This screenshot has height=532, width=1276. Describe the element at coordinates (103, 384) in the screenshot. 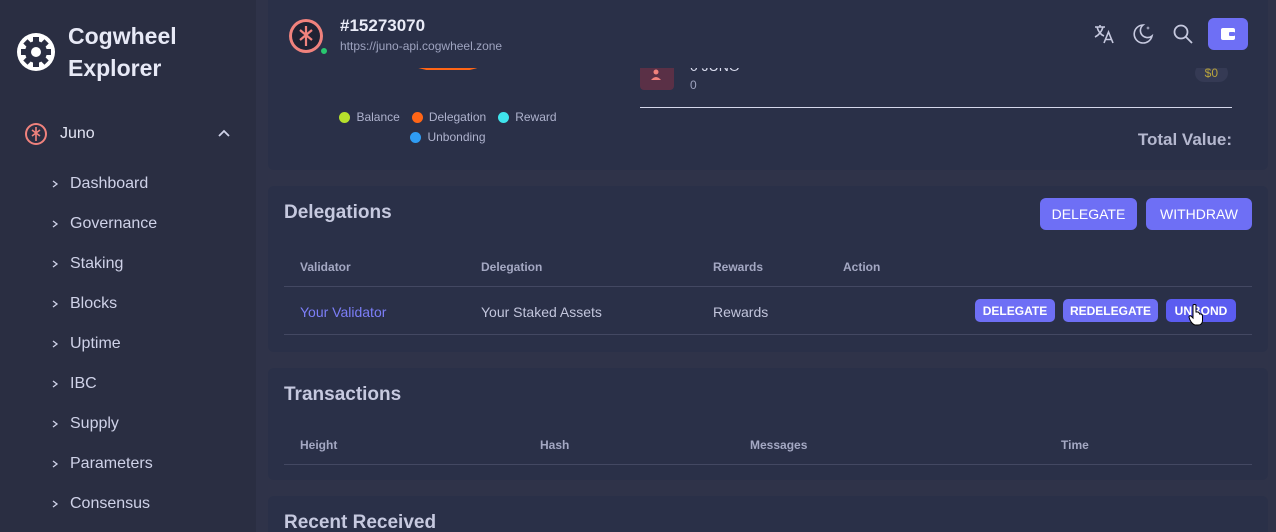

I see `sidebar-item-ibc: IBC` at that location.